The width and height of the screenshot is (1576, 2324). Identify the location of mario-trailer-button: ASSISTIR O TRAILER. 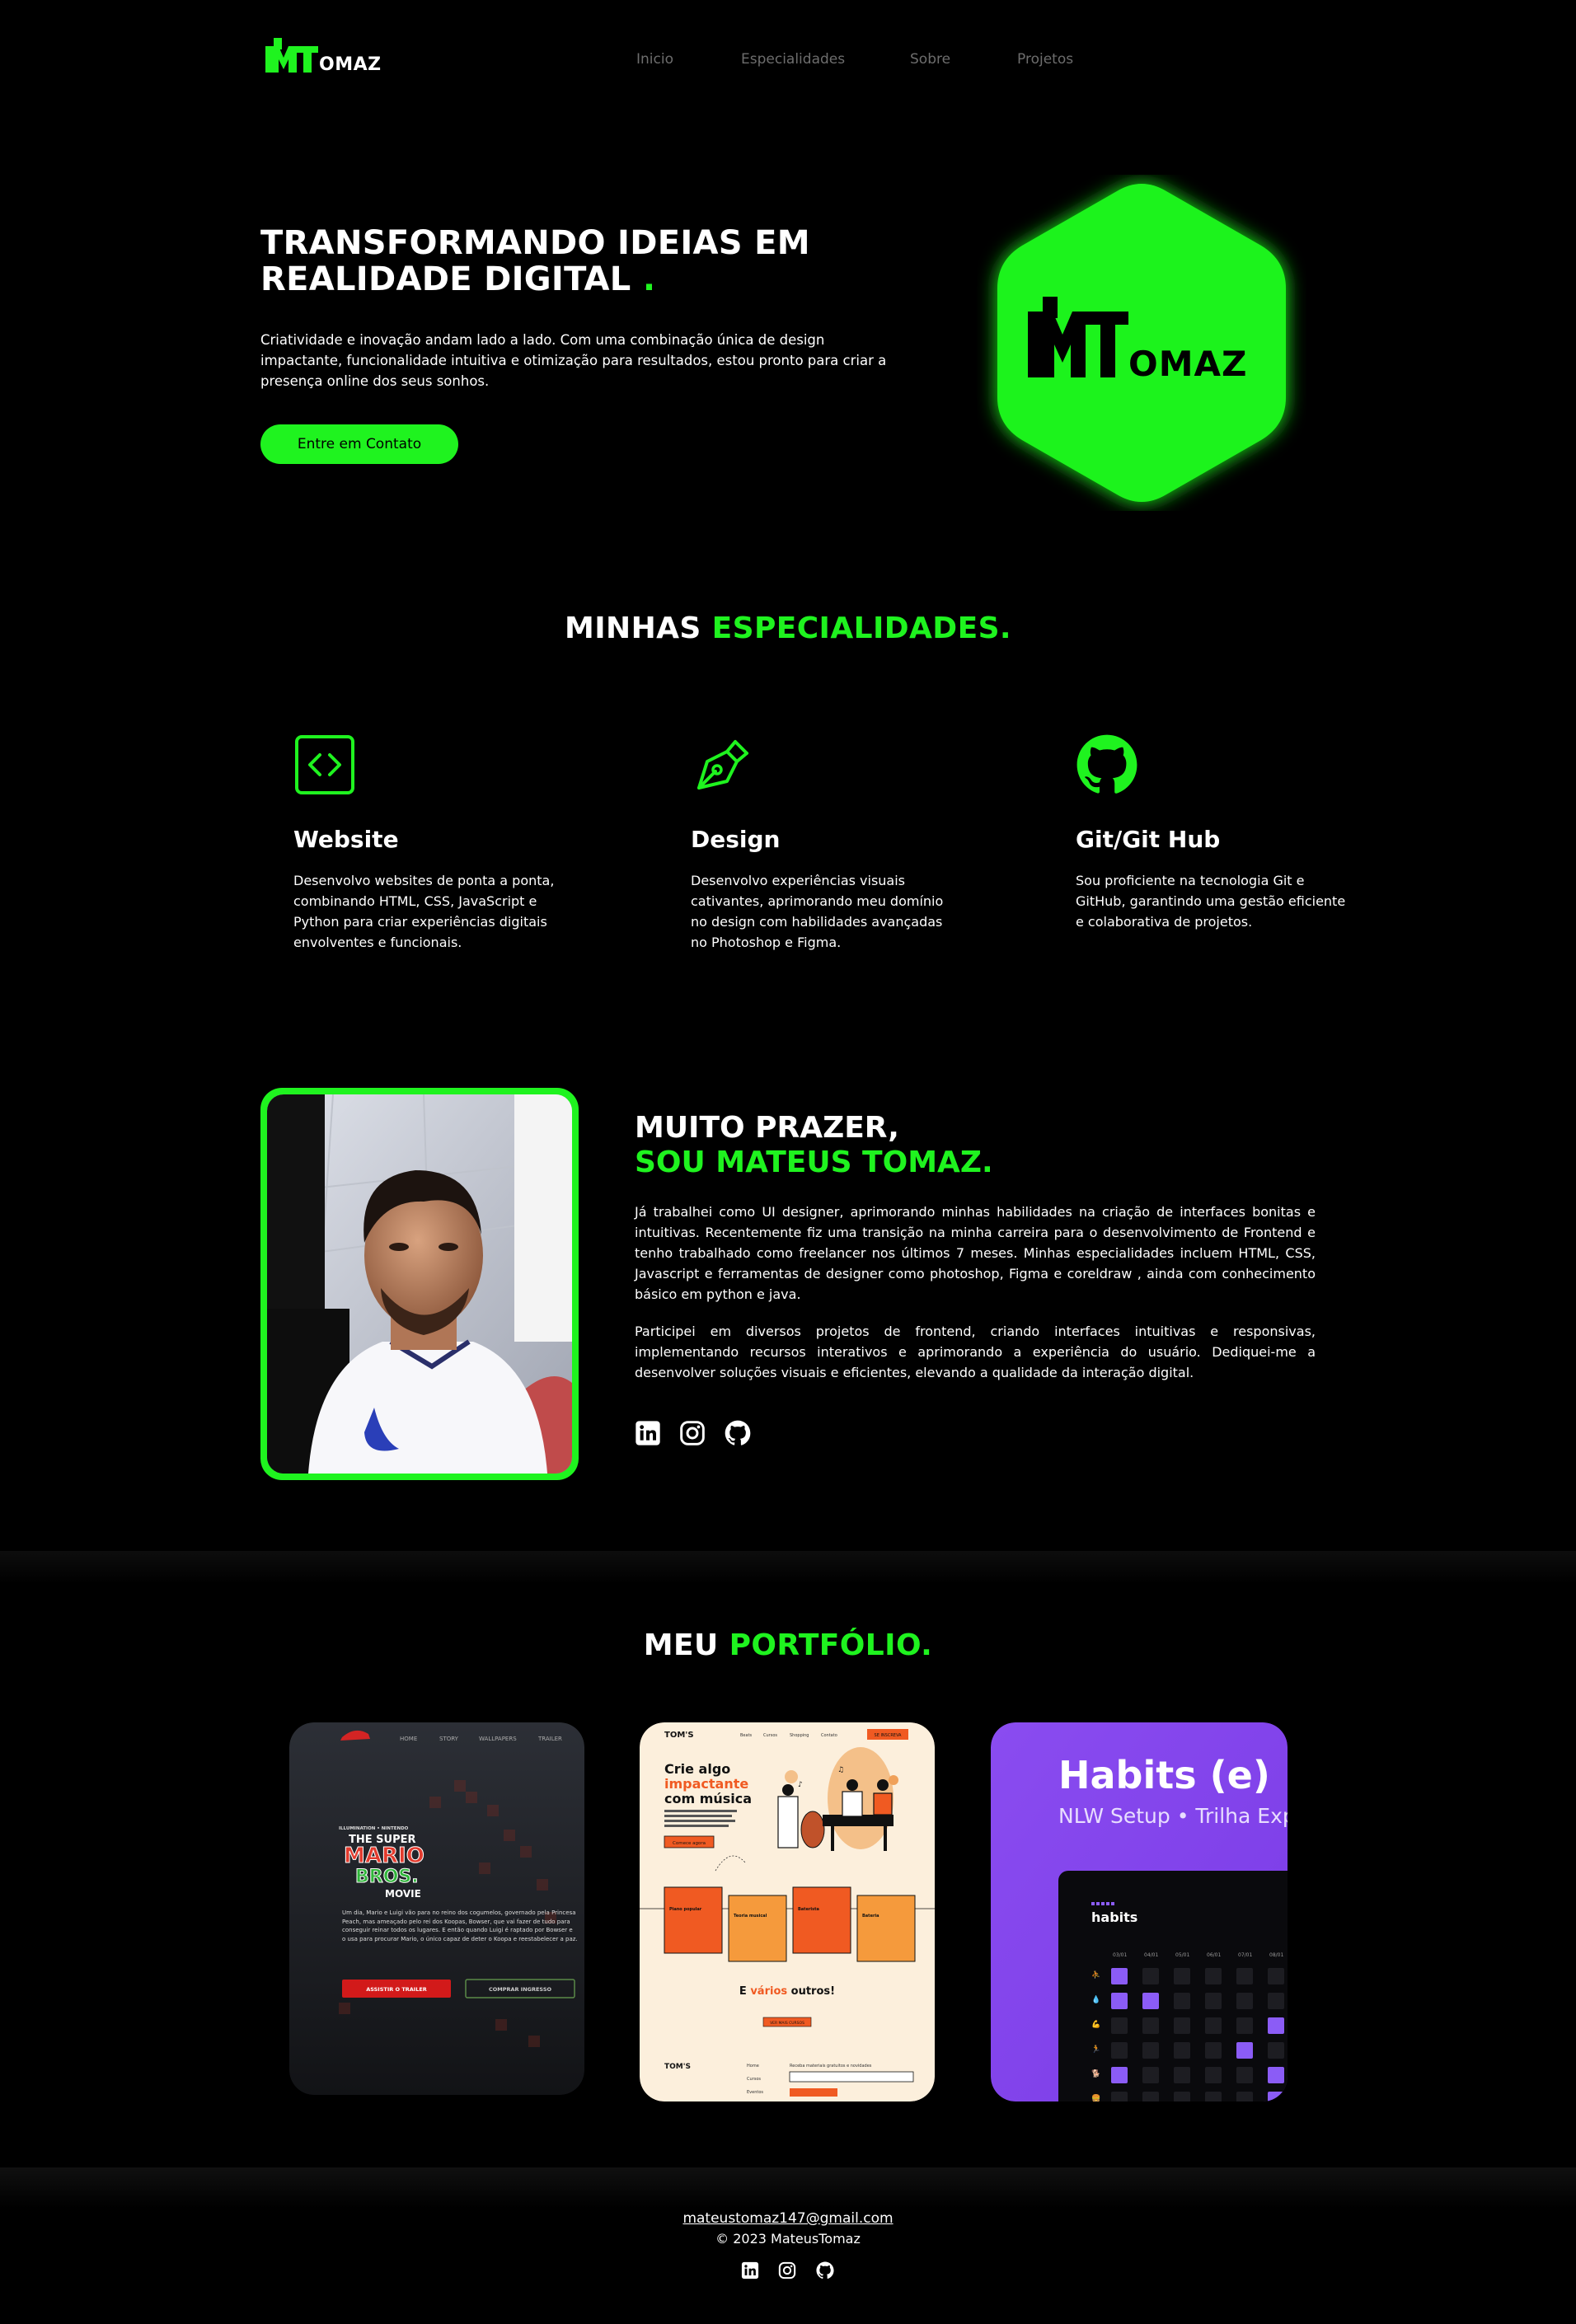
(396, 1989).